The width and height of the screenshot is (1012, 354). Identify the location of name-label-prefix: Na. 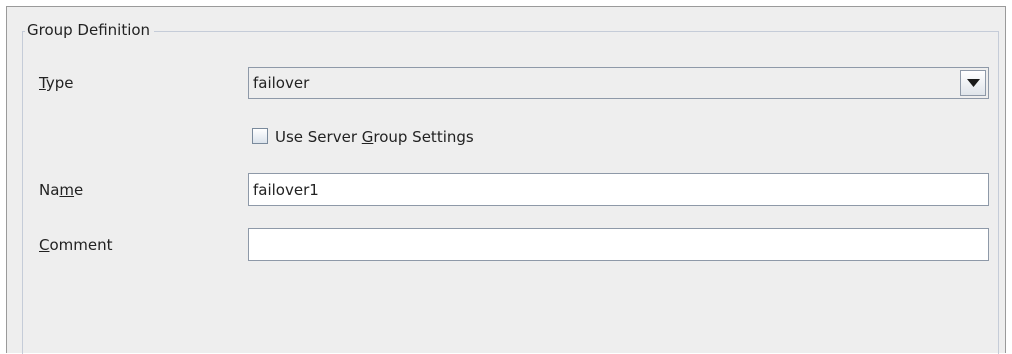
(49, 190).